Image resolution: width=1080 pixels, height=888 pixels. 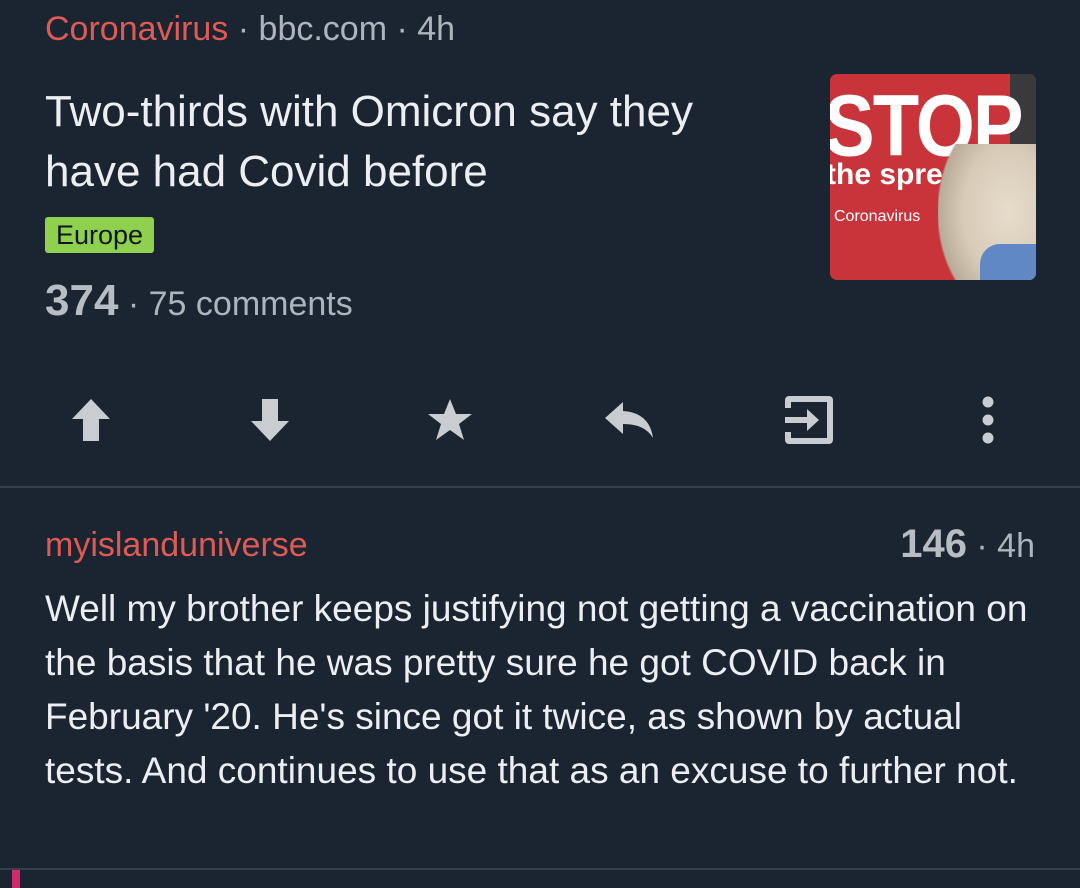 I want to click on upvote-icon, so click(x=91, y=420).